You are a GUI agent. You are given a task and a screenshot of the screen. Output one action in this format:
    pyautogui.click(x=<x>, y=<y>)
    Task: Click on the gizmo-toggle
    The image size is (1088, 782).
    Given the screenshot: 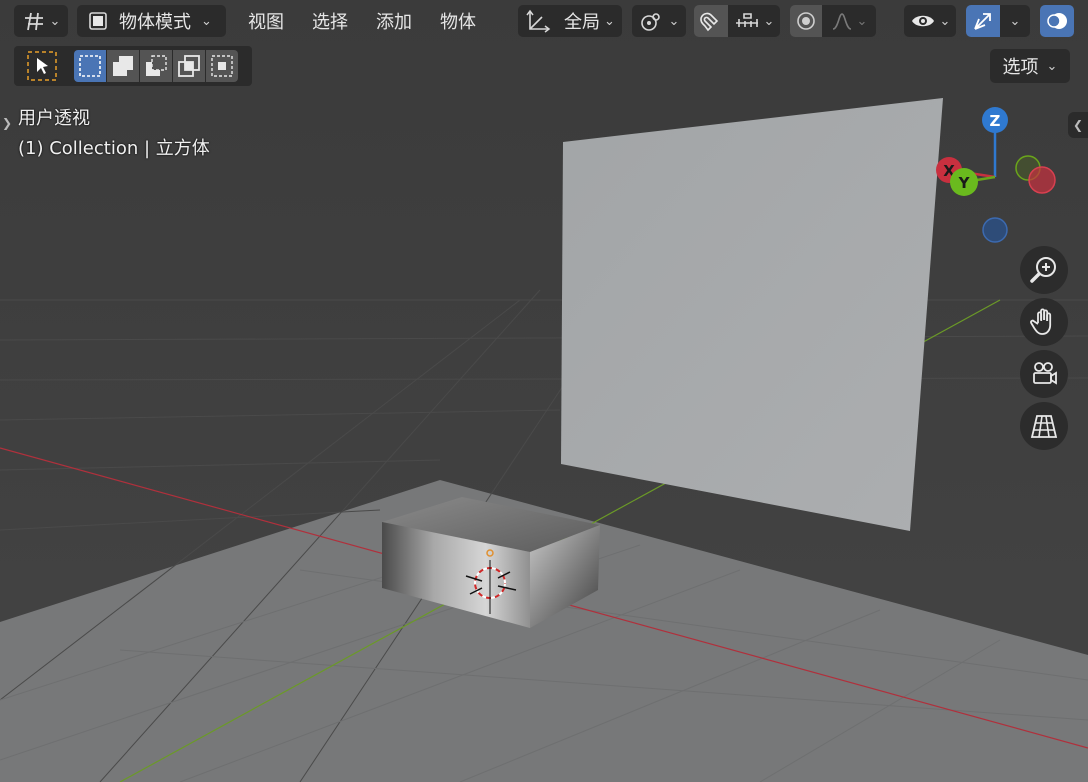 What is the action you would take?
    pyautogui.click(x=983, y=21)
    